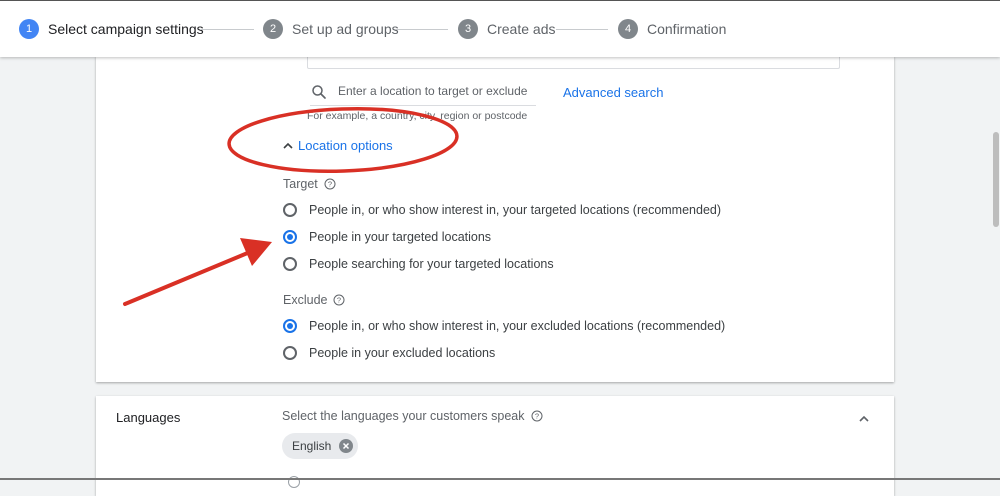  I want to click on step-confirmation: 4 Confirmation, so click(672, 29).